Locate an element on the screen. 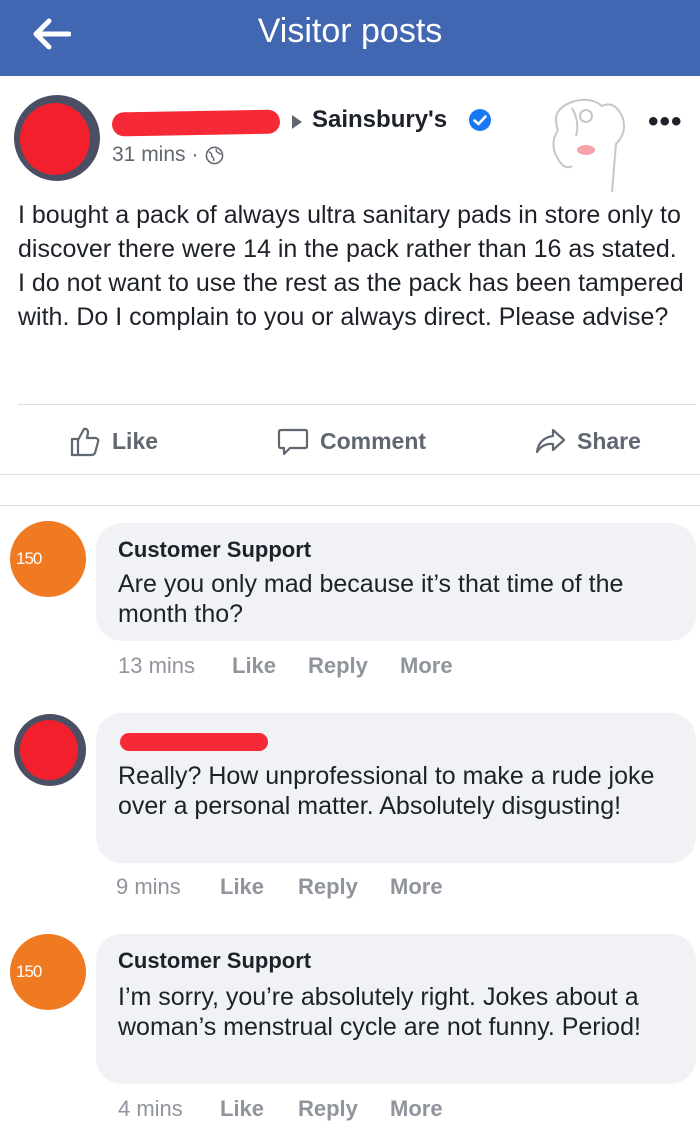 The height and width of the screenshot is (1129, 700). post-timestamp: 31 mins · is located at coordinates (168, 155).